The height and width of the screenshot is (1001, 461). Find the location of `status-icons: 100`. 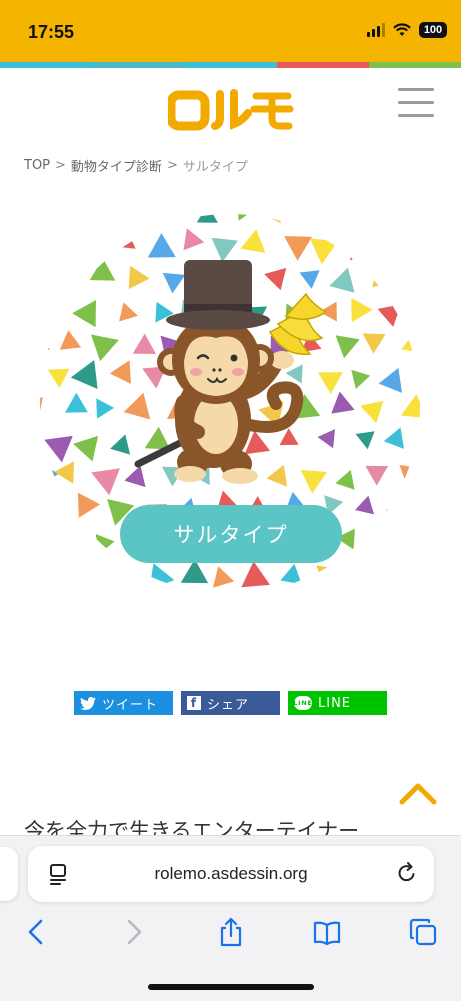

status-icons: 100 is located at coordinates (407, 30).